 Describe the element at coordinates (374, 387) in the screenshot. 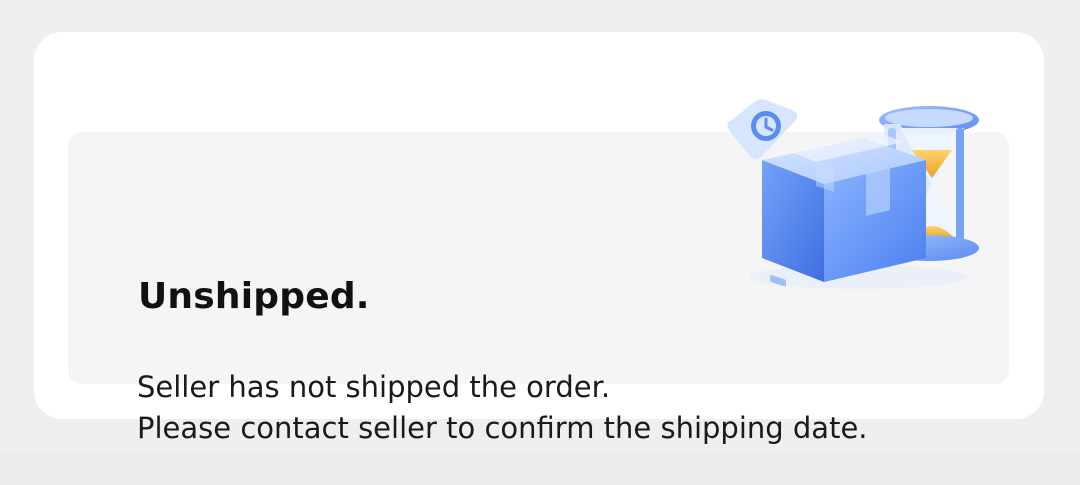

I see `status-message-line-1: Seller has not shipped the order.` at that location.